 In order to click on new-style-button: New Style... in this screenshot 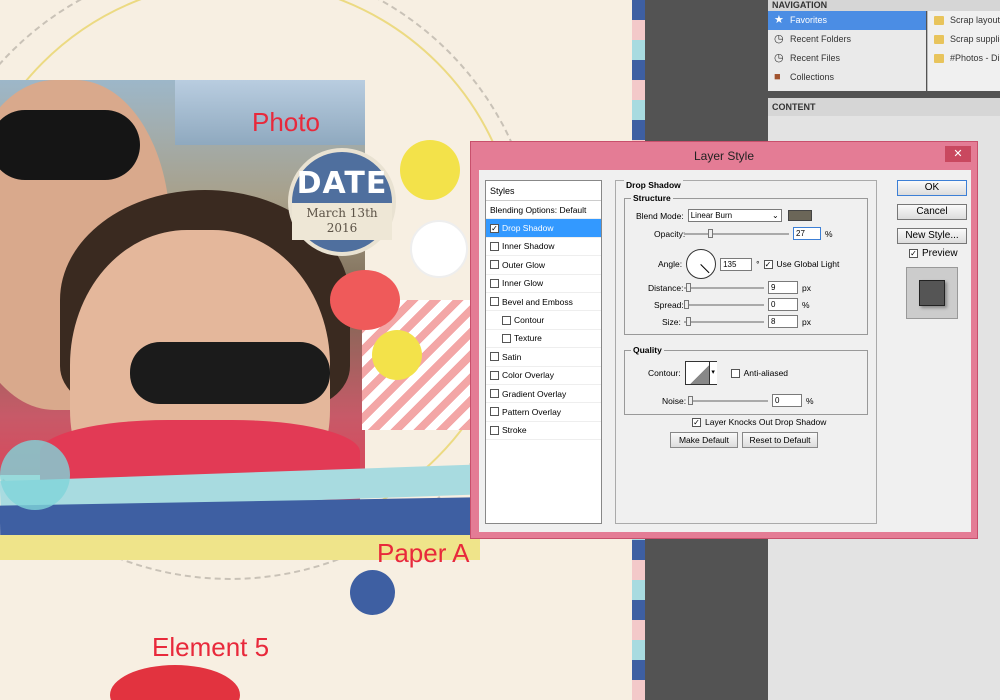, I will do `click(932, 236)`.